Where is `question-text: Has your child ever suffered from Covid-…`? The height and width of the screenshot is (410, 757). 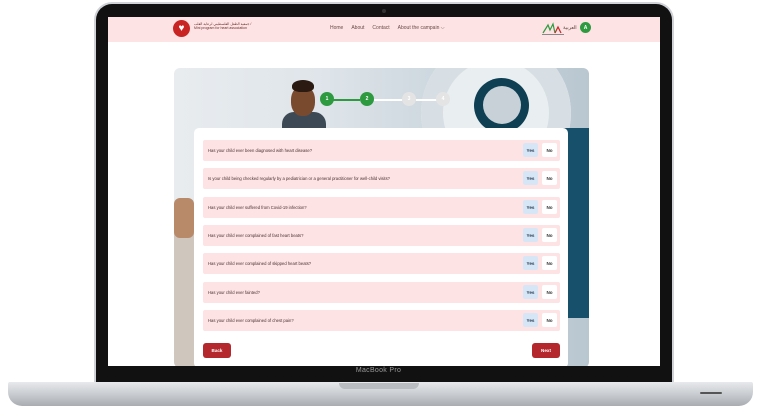
question-text: Has your child ever suffered from Covid-… is located at coordinates (257, 207).